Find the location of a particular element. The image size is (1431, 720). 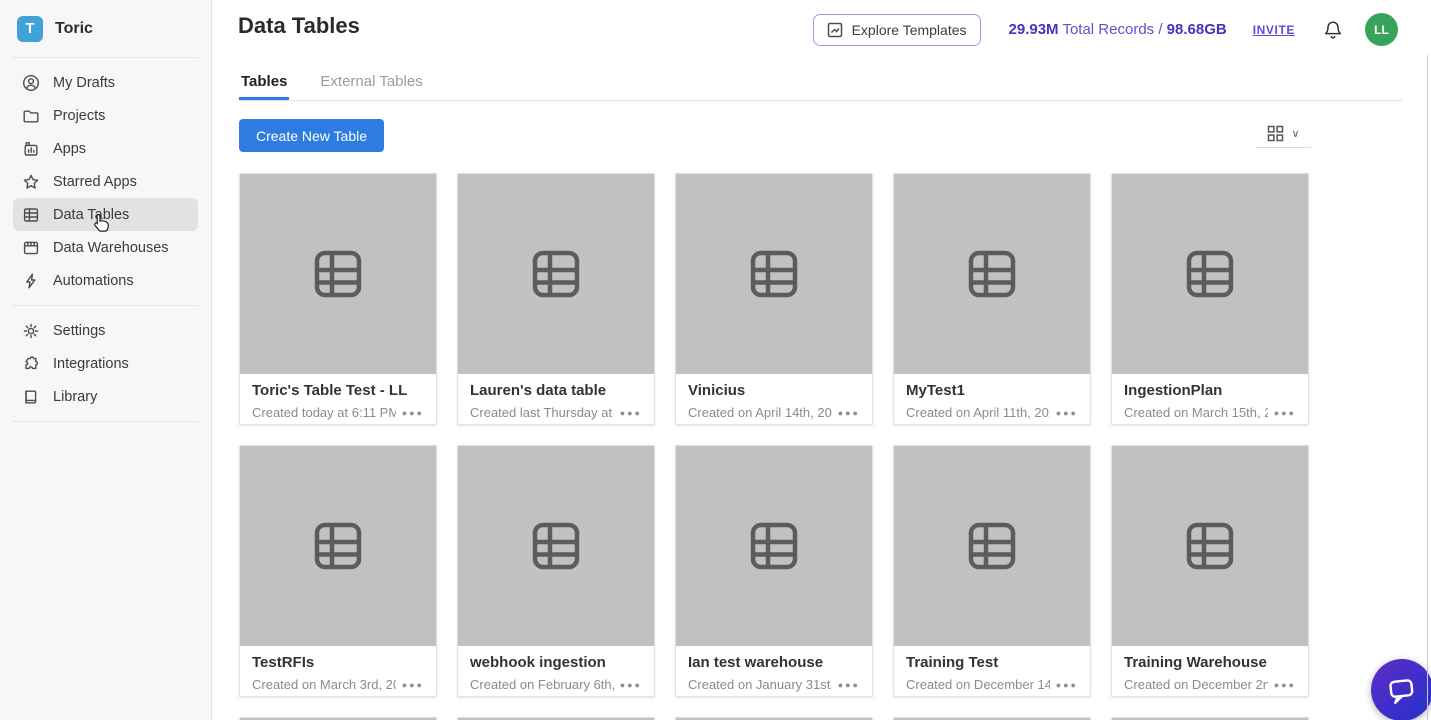

lightning-icon is located at coordinates (31, 280).